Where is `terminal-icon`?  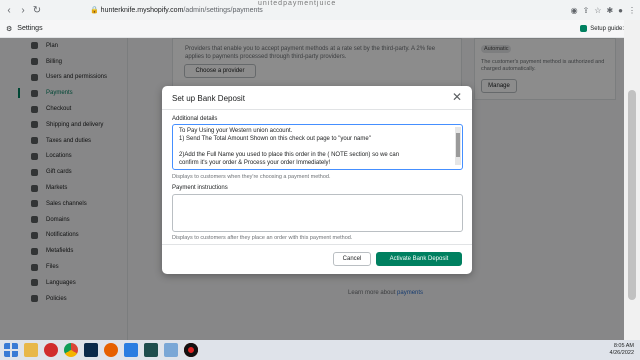 terminal-icon is located at coordinates (151, 350).